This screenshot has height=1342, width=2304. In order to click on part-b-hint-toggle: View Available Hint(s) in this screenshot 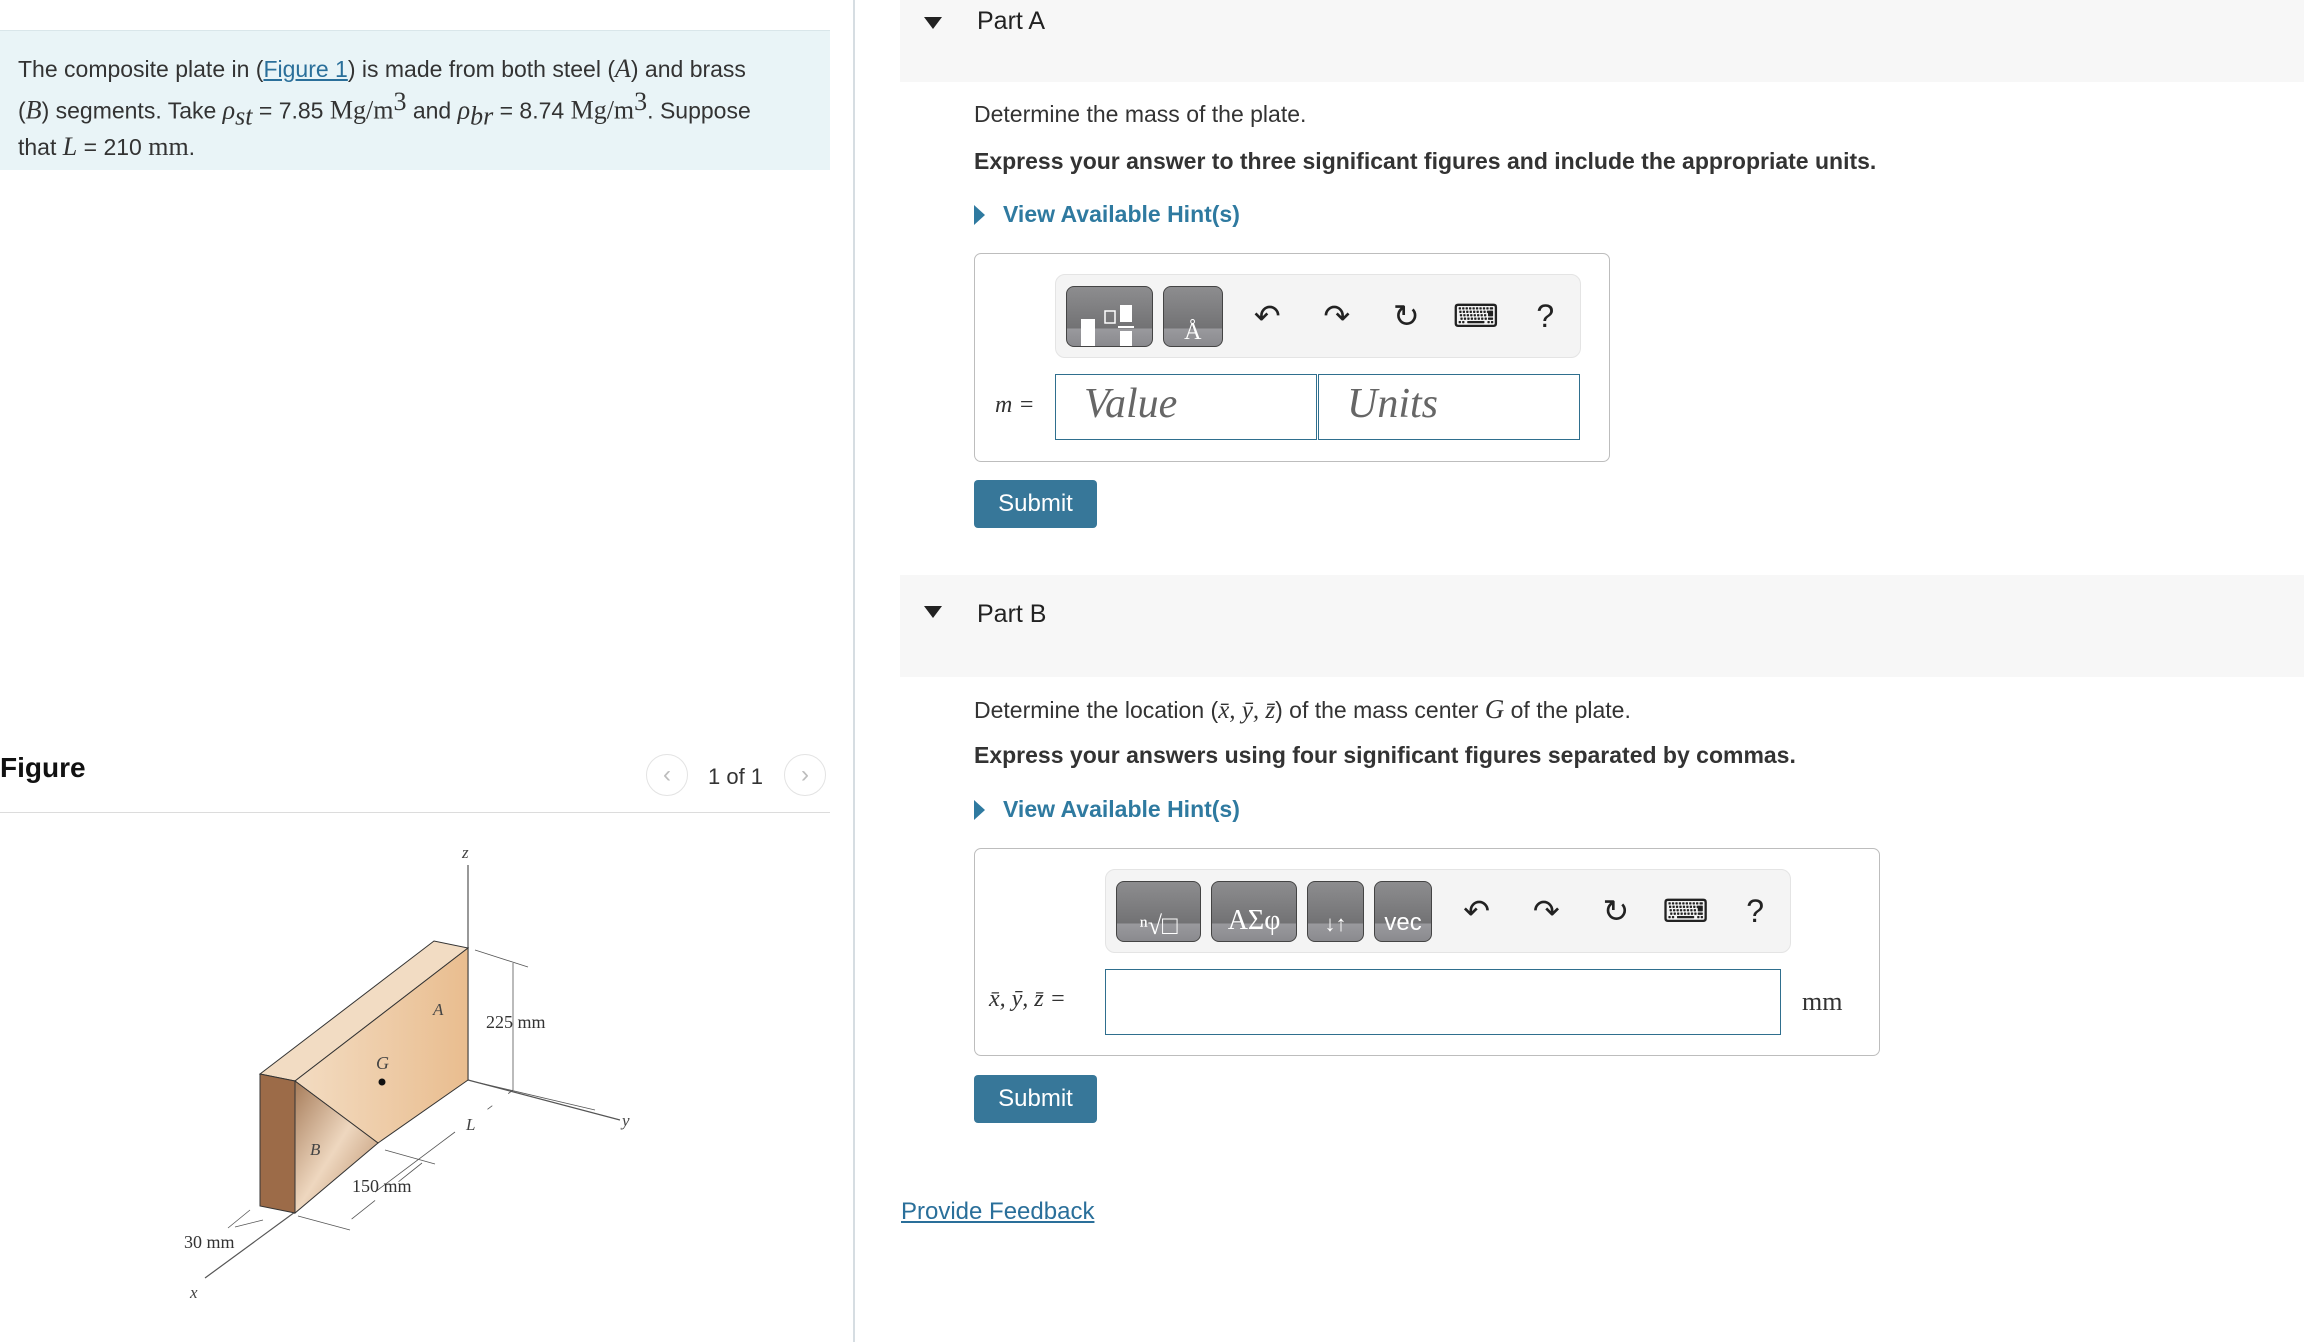, I will do `click(1107, 809)`.